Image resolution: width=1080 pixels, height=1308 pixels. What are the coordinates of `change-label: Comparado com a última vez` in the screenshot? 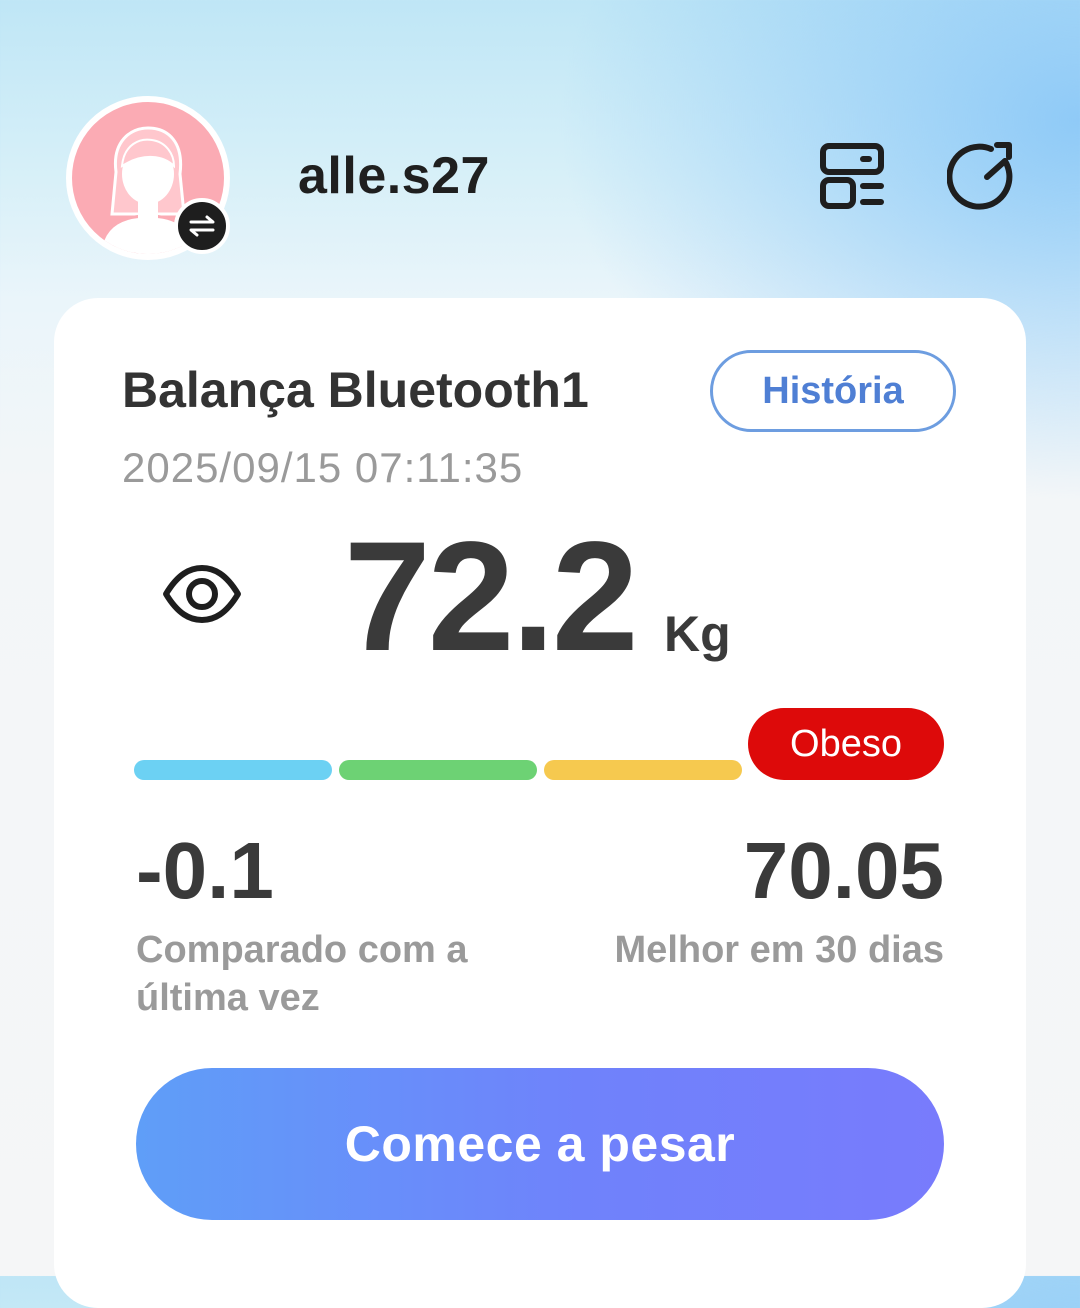 It's located at (302, 974).